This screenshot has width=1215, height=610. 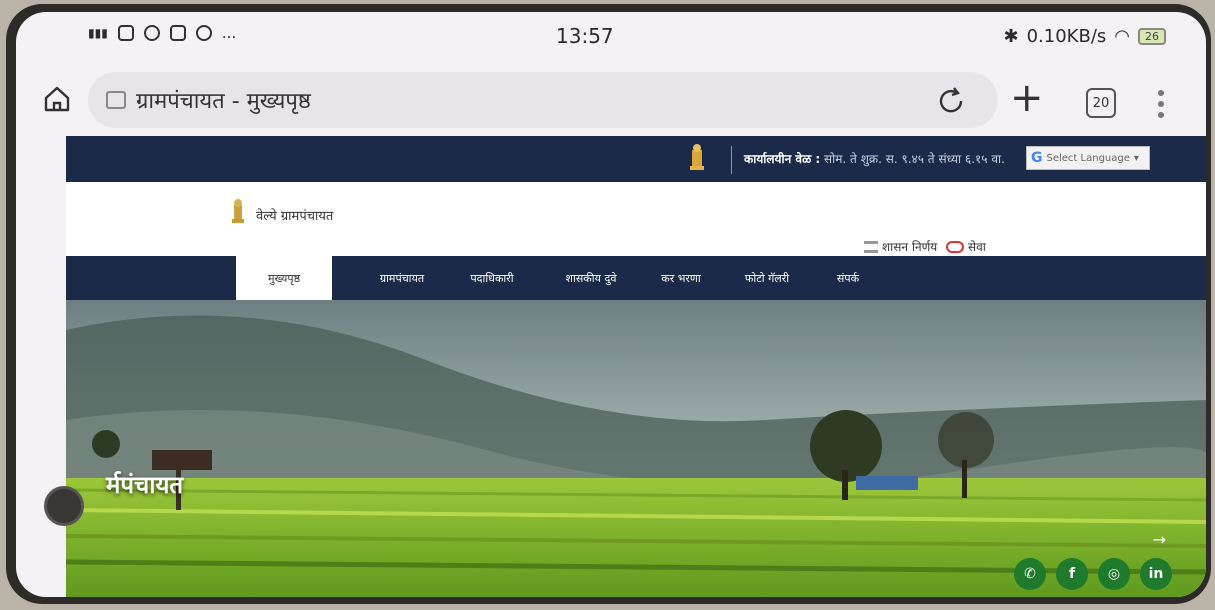 What do you see at coordinates (1159, 539) in the screenshot?
I see `slider-next-arrow: →` at bounding box center [1159, 539].